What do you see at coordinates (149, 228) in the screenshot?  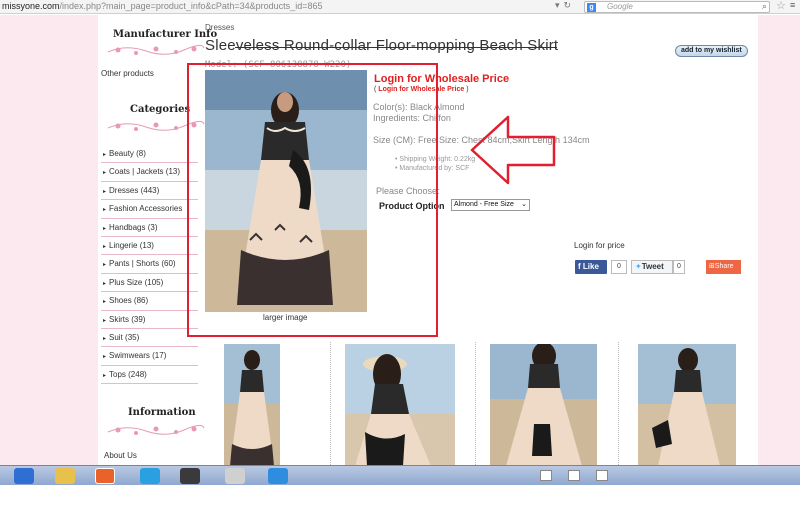 I see `category-item-handbags: ▸ Handbags (3)` at bounding box center [149, 228].